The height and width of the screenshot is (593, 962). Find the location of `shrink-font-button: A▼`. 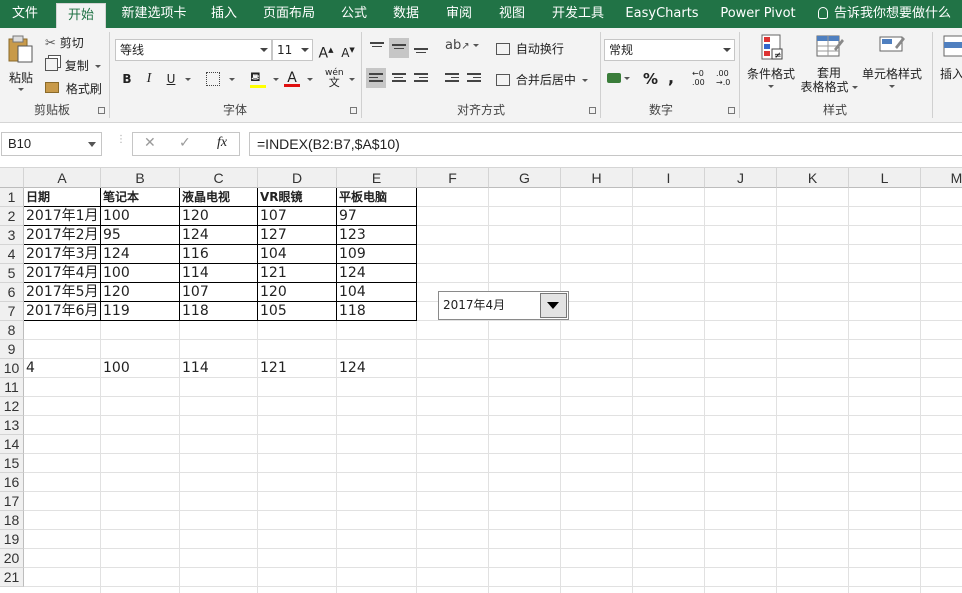

shrink-font-button: A▼ is located at coordinates (348, 50).